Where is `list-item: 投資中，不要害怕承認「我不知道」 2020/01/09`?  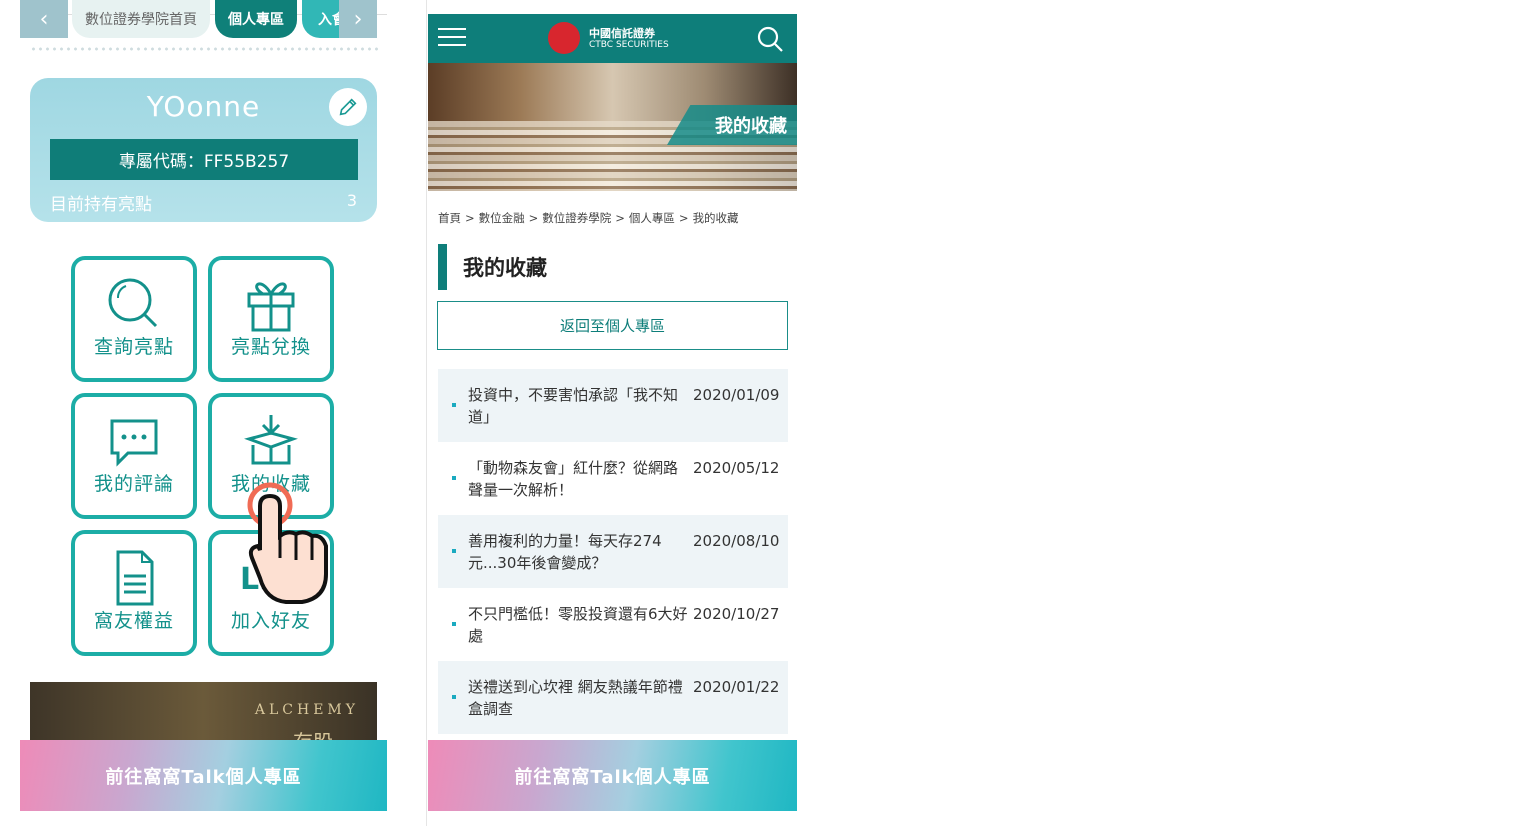
list-item: 投資中，不要害怕承認「我不知道」 2020/01/09 is located at coordinates (613, 405).